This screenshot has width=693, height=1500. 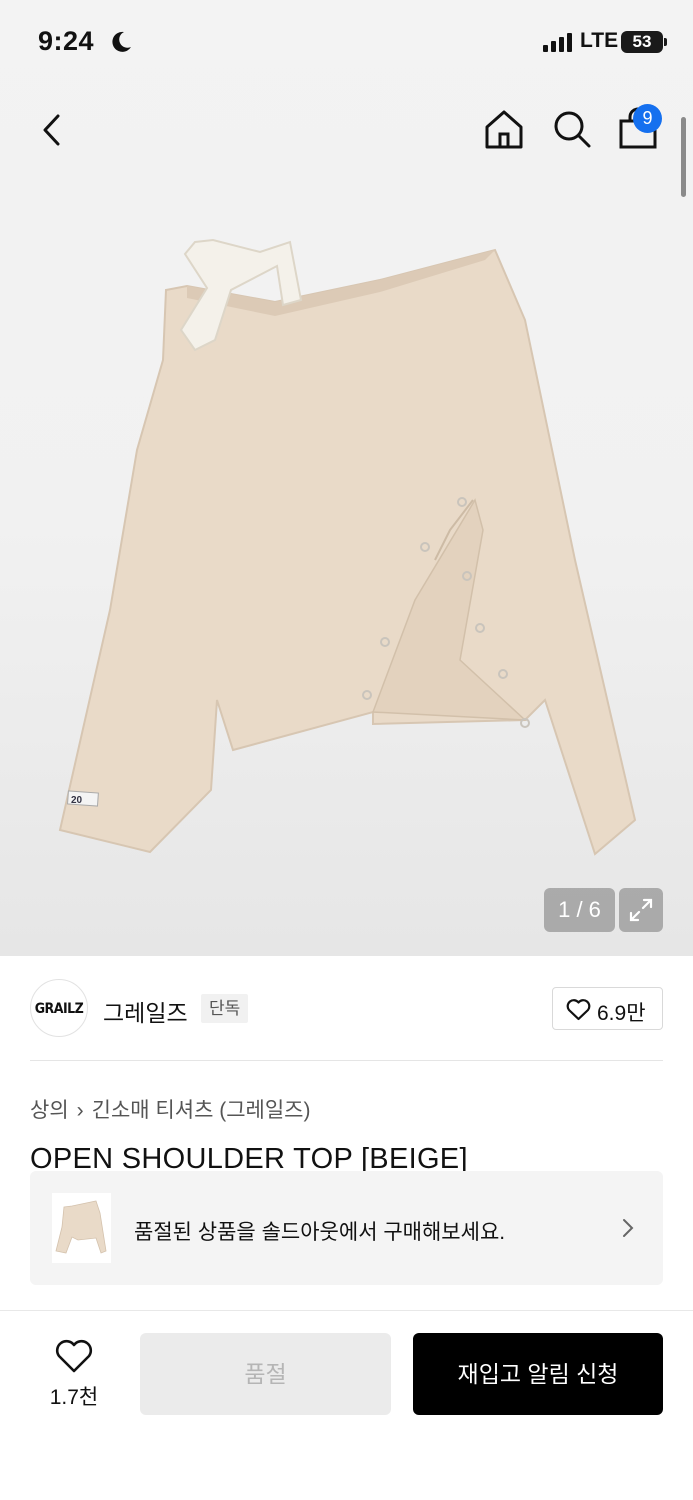 What do you see at coordinates (320, 1232) in the screenshot?
I see `soldout-banner-text: 품절된 상품을 솔드아웃에서 구매해보세요.` at bounding box center [320, 1232].